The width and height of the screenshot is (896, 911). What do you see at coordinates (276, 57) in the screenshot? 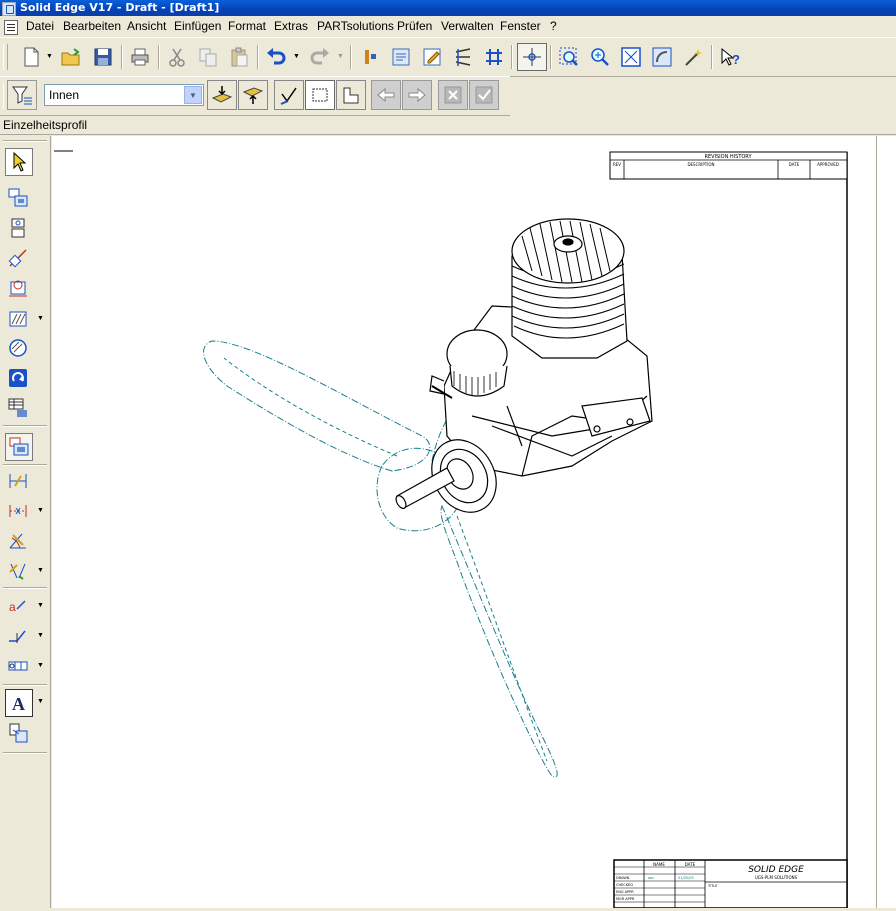
I see `undo-icon` at bounding box center [276, 57].